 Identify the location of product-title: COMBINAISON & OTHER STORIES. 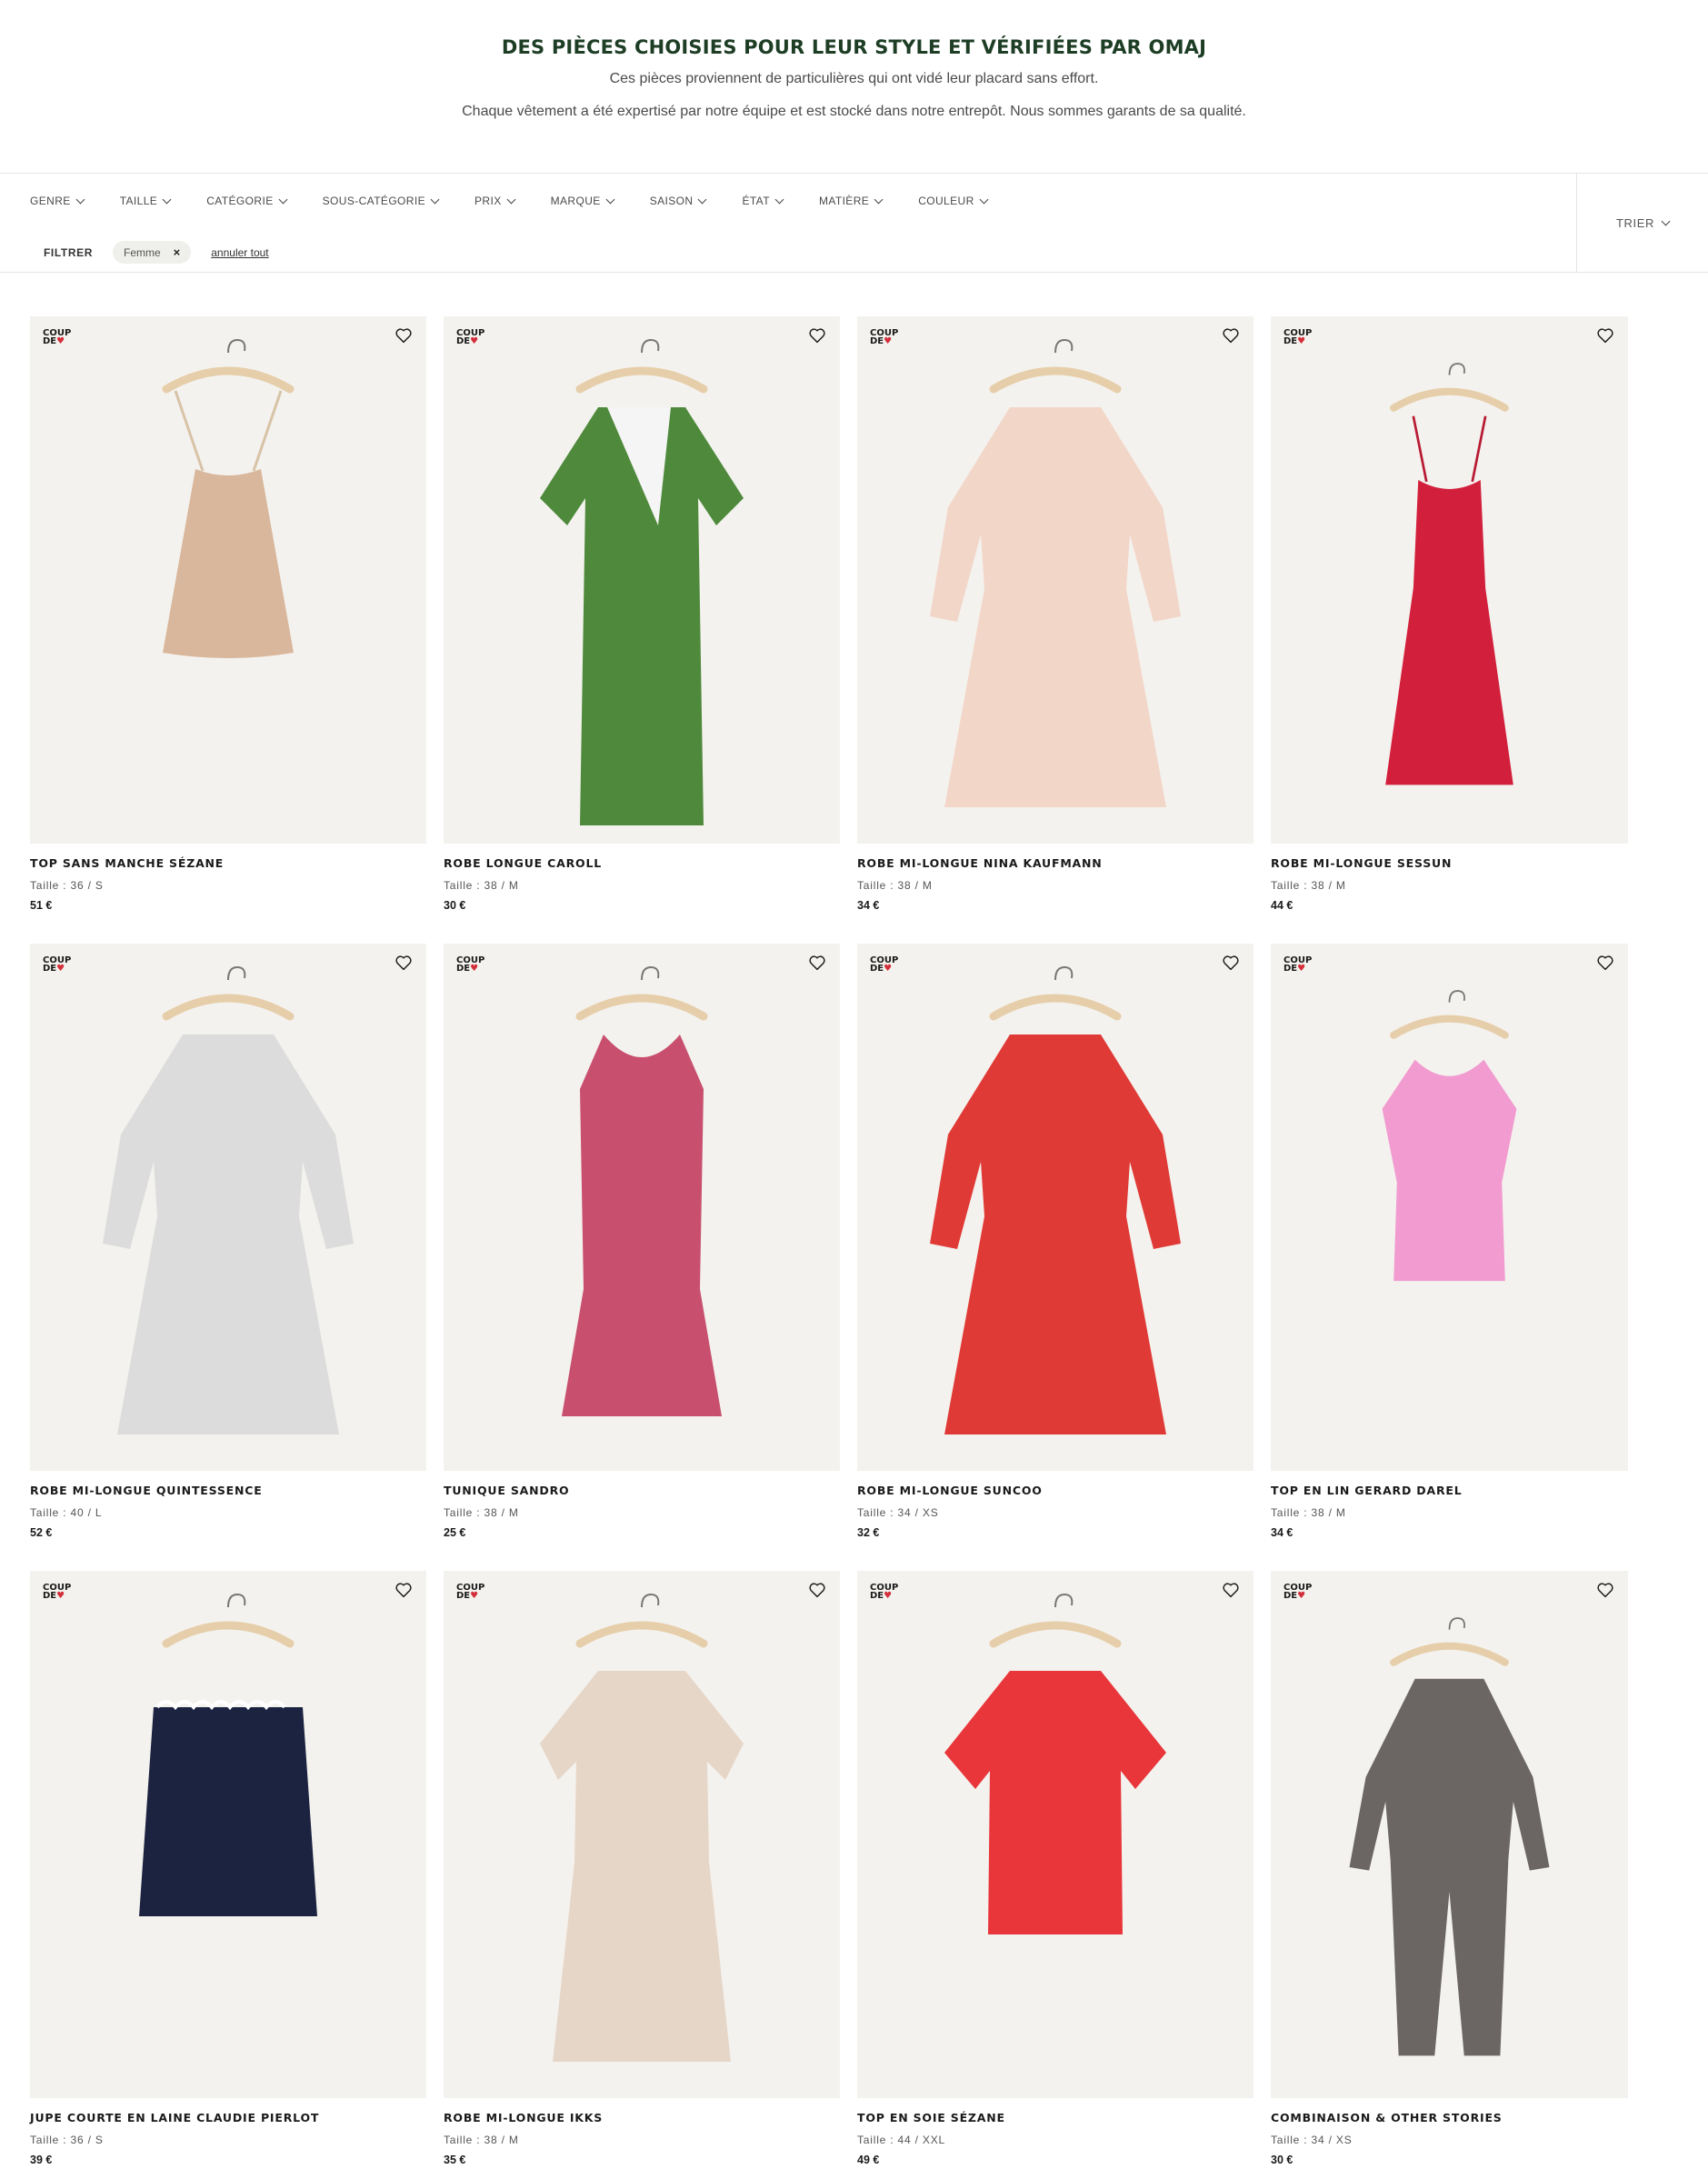
(1450, 2117).